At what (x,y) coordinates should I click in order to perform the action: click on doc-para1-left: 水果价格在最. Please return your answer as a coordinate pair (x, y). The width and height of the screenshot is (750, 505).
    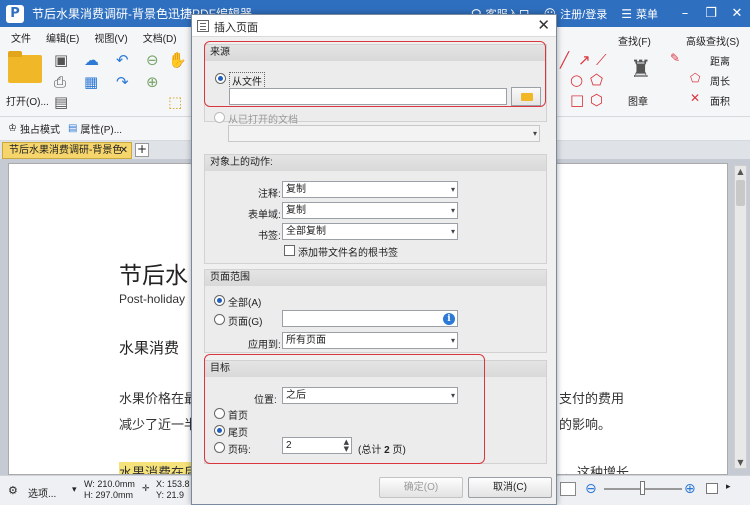
    Looking at the image, I should click on (158, 398).